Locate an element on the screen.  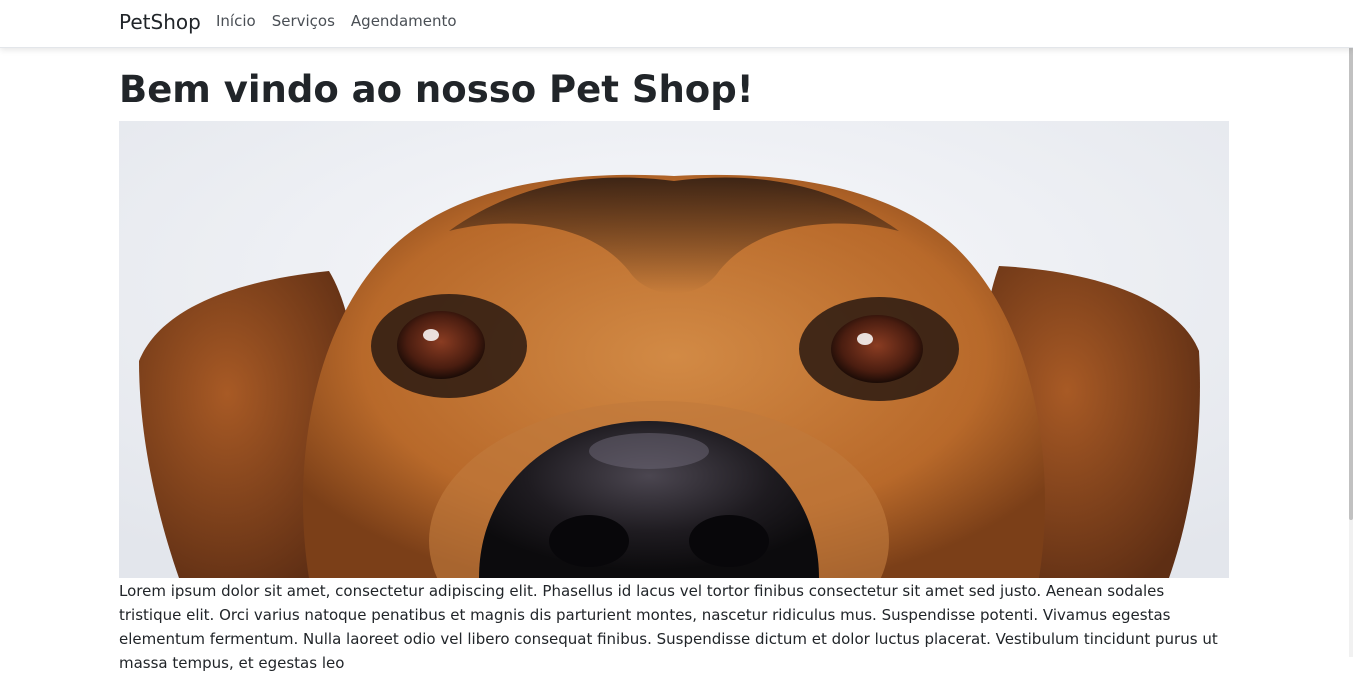
nav-link-inicio: Início is located at coordinates (236, 21).